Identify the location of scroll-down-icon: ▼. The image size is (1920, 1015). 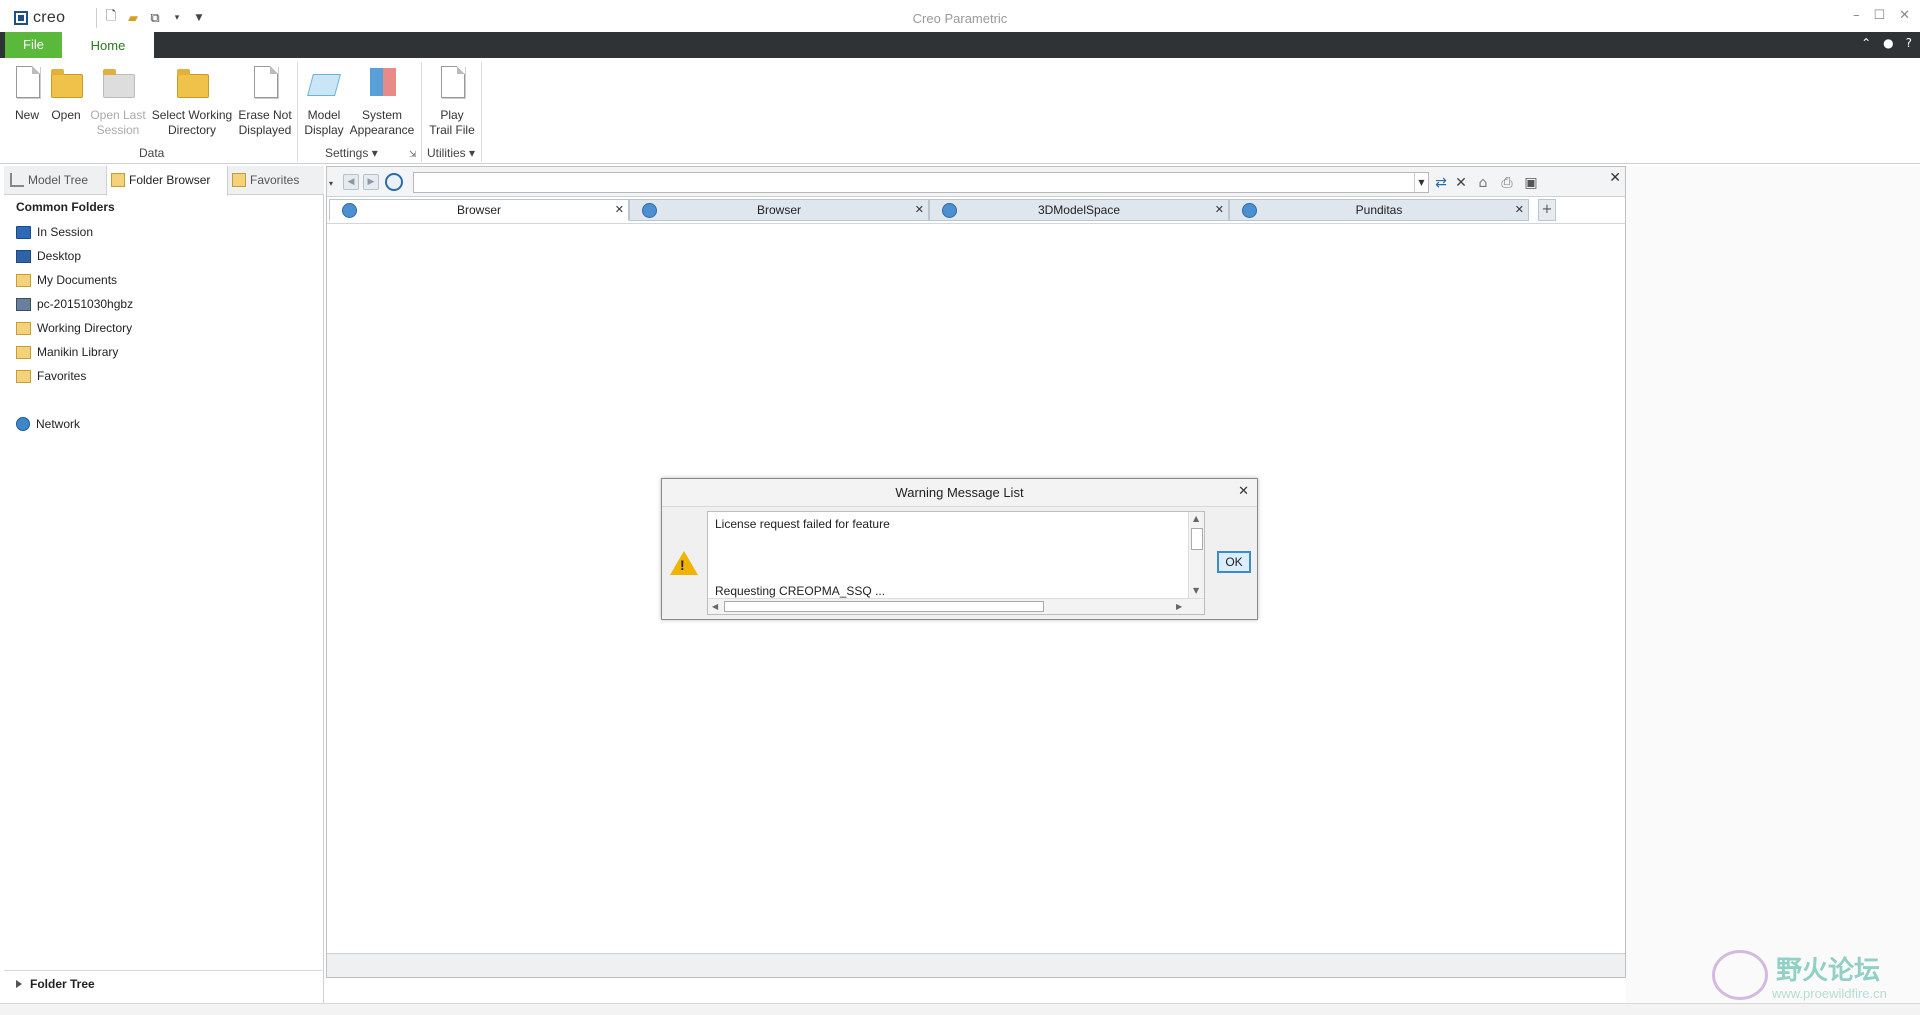
(1196, 590).